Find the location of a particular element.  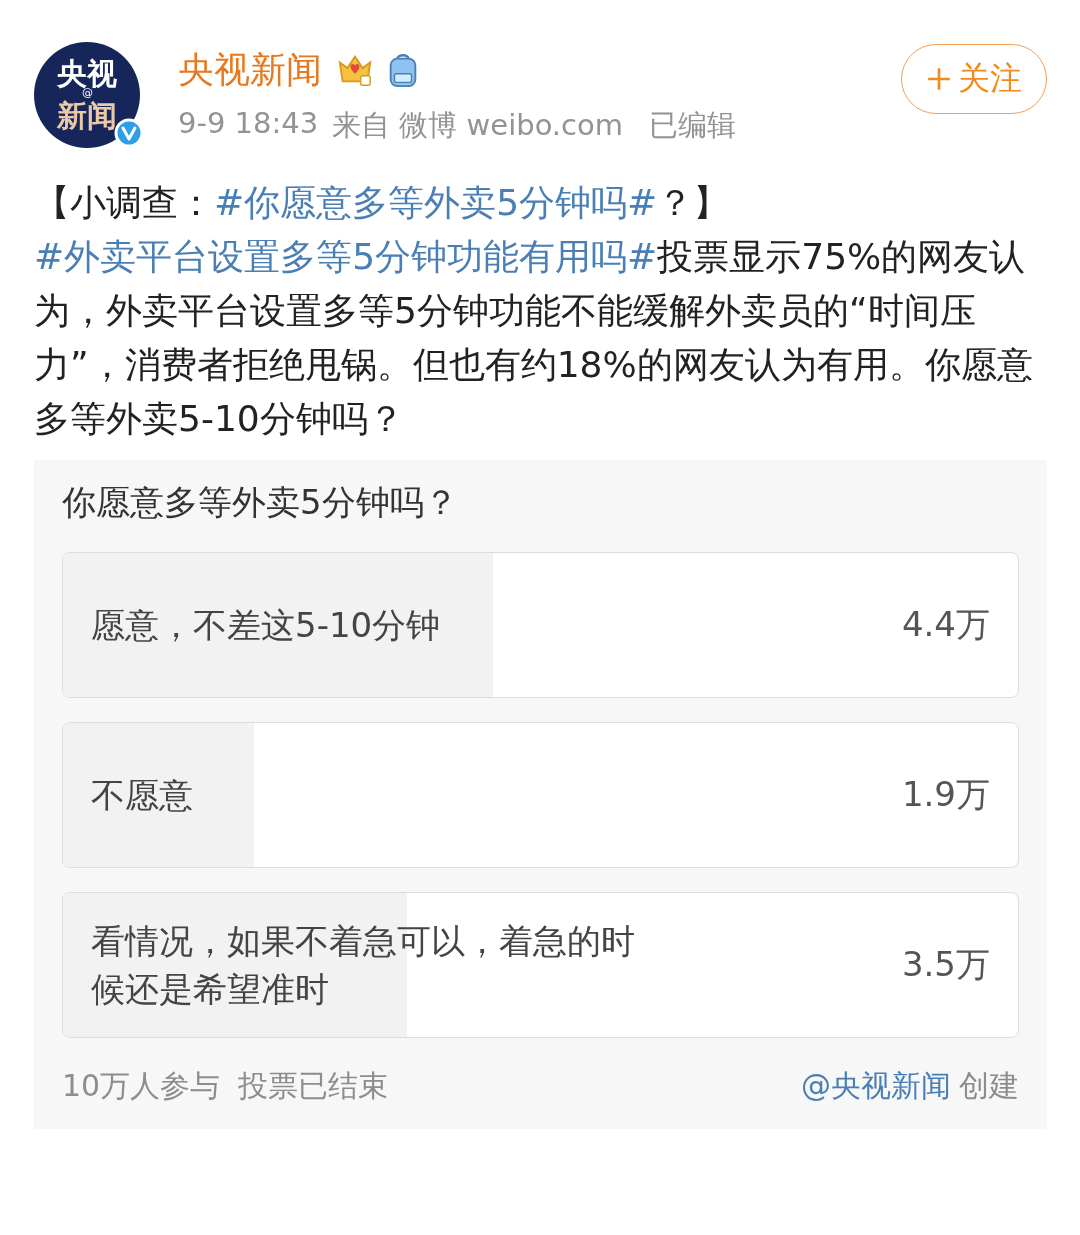

poll-option: 看情况，如果不着急可以，着急的时候还是希望准时 3.5万 is located at coordinates (540, 965).